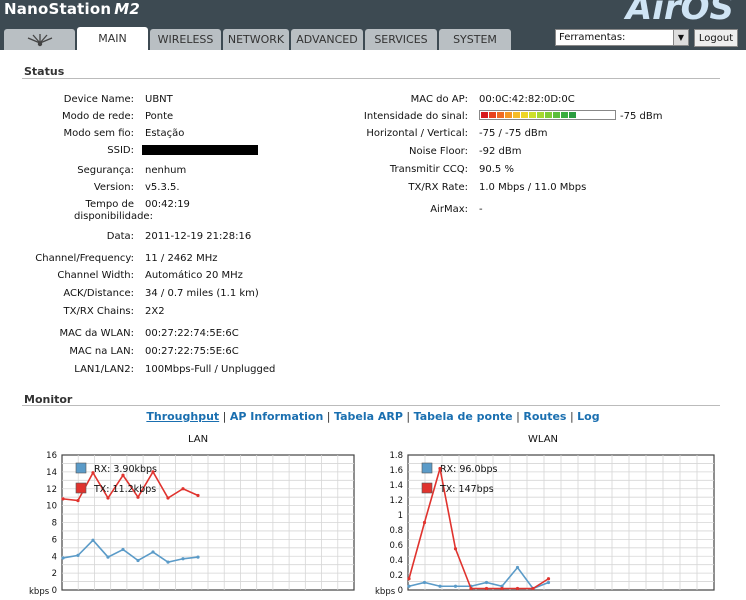 The width and height of the screenshot is (746, 600). I want to click on tab-main: MAIN, so click(112, 38).